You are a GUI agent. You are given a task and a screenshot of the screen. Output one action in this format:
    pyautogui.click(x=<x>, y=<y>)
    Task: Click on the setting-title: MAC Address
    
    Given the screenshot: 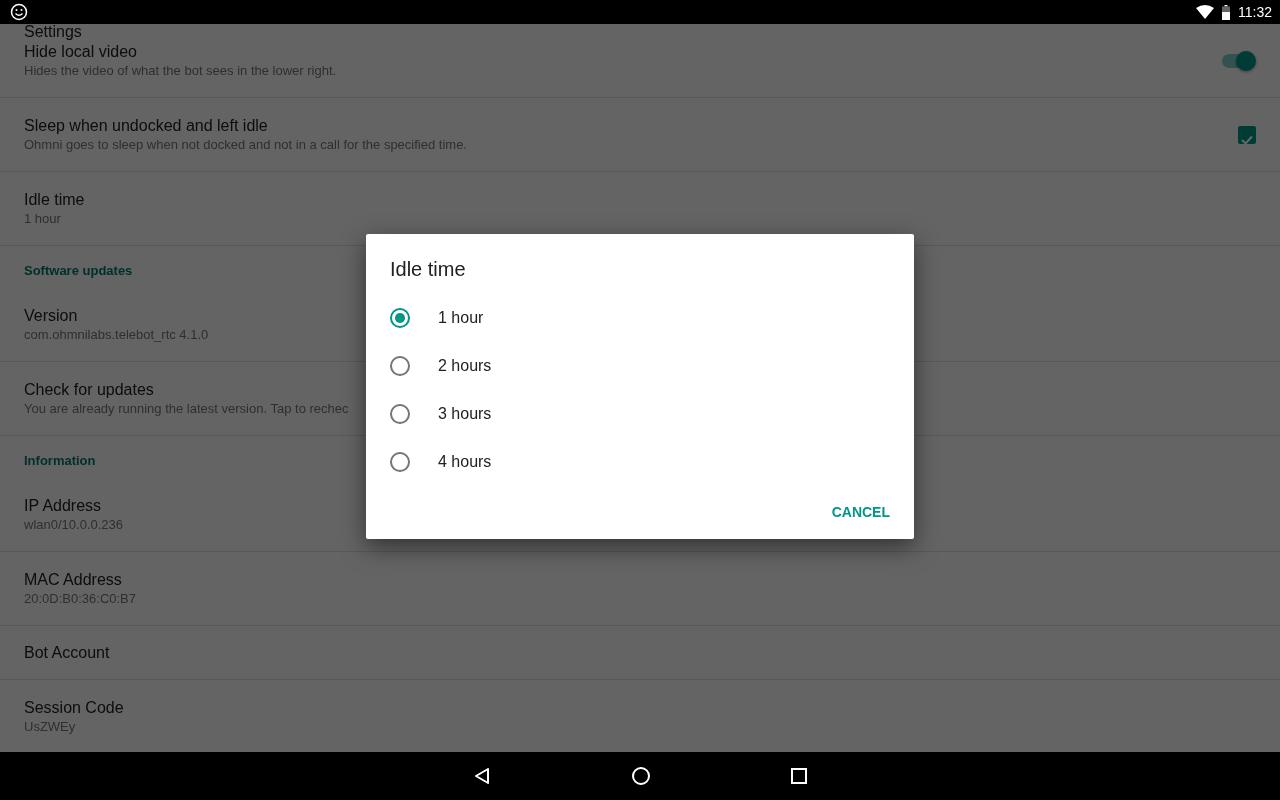 What is the action you would take?
    pyautogui.click(x=73, y=579)
    